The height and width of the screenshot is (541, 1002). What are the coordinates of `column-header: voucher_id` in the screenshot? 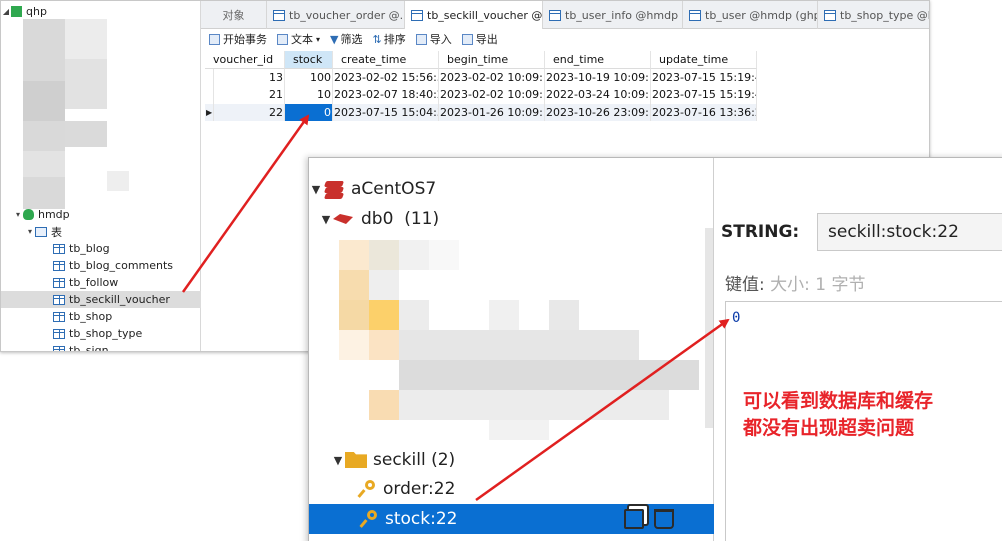 It's located at (245, 60).